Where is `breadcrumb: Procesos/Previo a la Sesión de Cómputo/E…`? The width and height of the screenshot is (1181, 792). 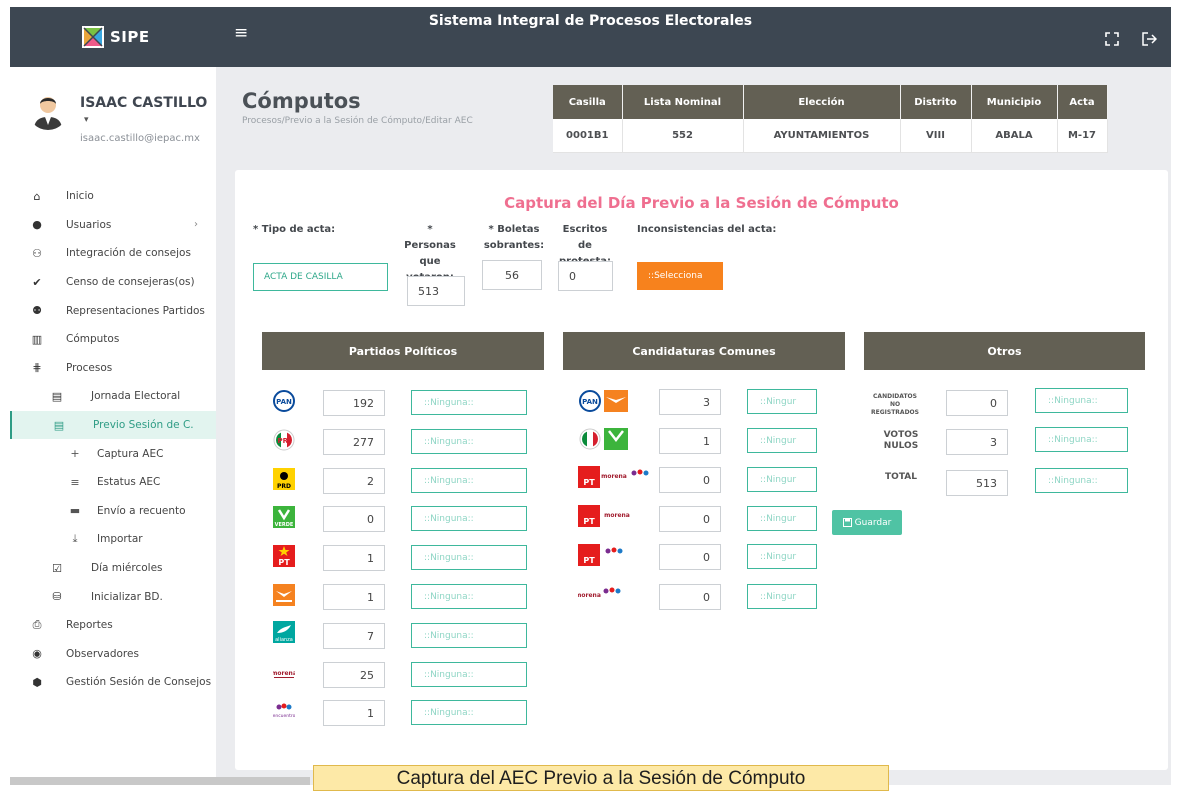 breadcrumb: Procesos/Previo a la Sesión de Cómputo/E… is located at coordinates (357, 121).